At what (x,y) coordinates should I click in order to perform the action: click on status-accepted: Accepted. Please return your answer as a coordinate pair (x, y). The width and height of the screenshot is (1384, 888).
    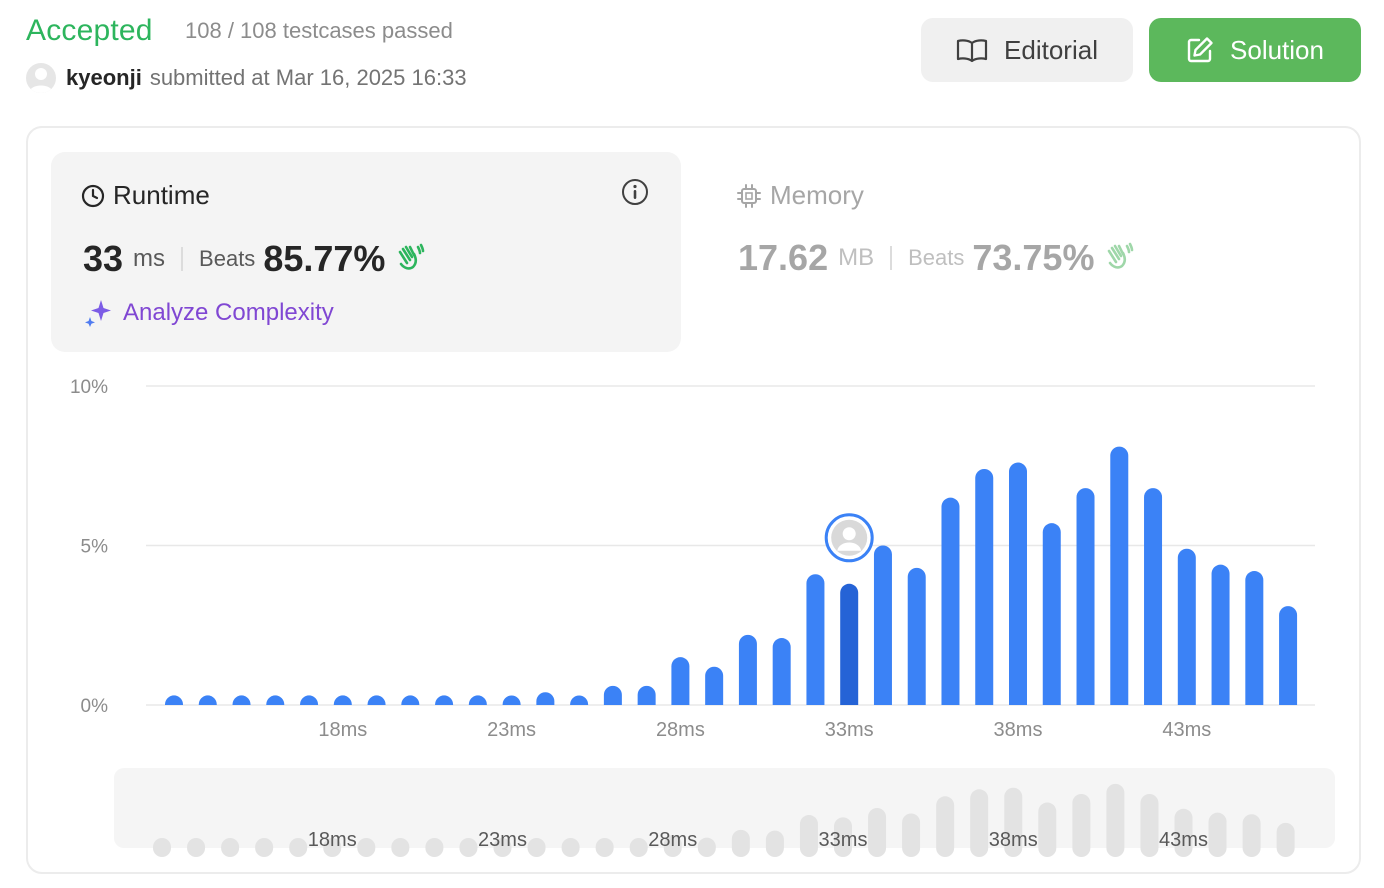
    Looking at the image, I should click on (89, 30).